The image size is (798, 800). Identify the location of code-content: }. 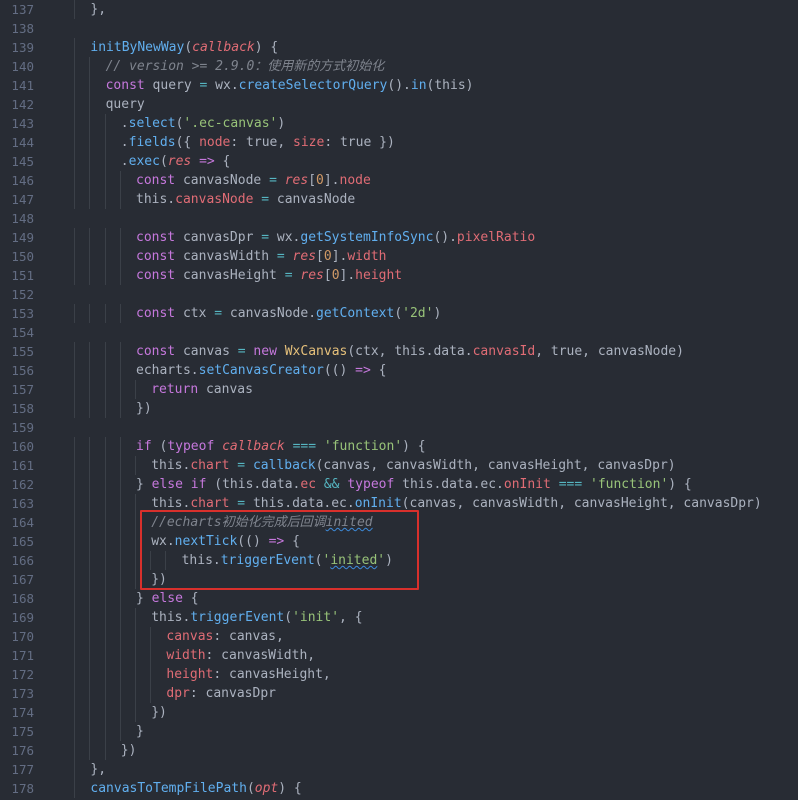
(140, 731).